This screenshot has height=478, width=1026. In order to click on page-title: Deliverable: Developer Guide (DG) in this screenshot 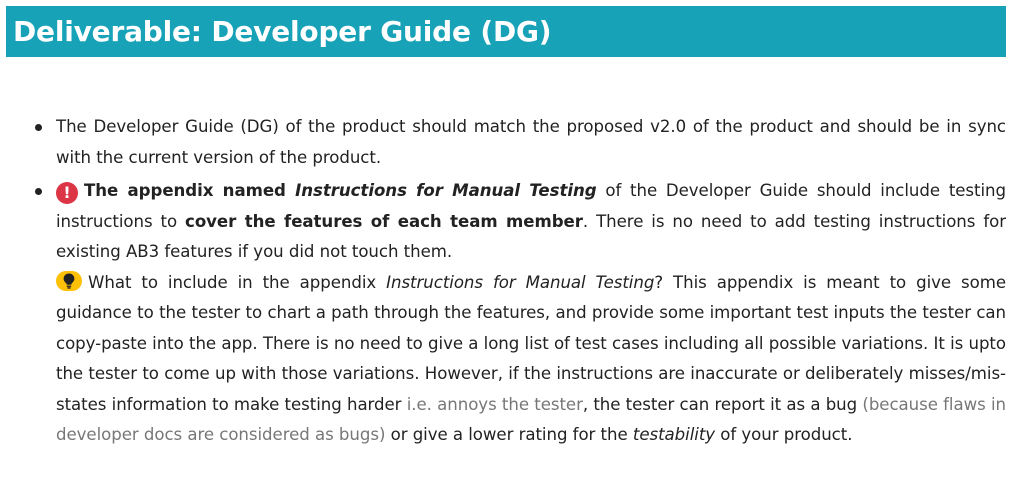, I will do `click(282, 31)`.